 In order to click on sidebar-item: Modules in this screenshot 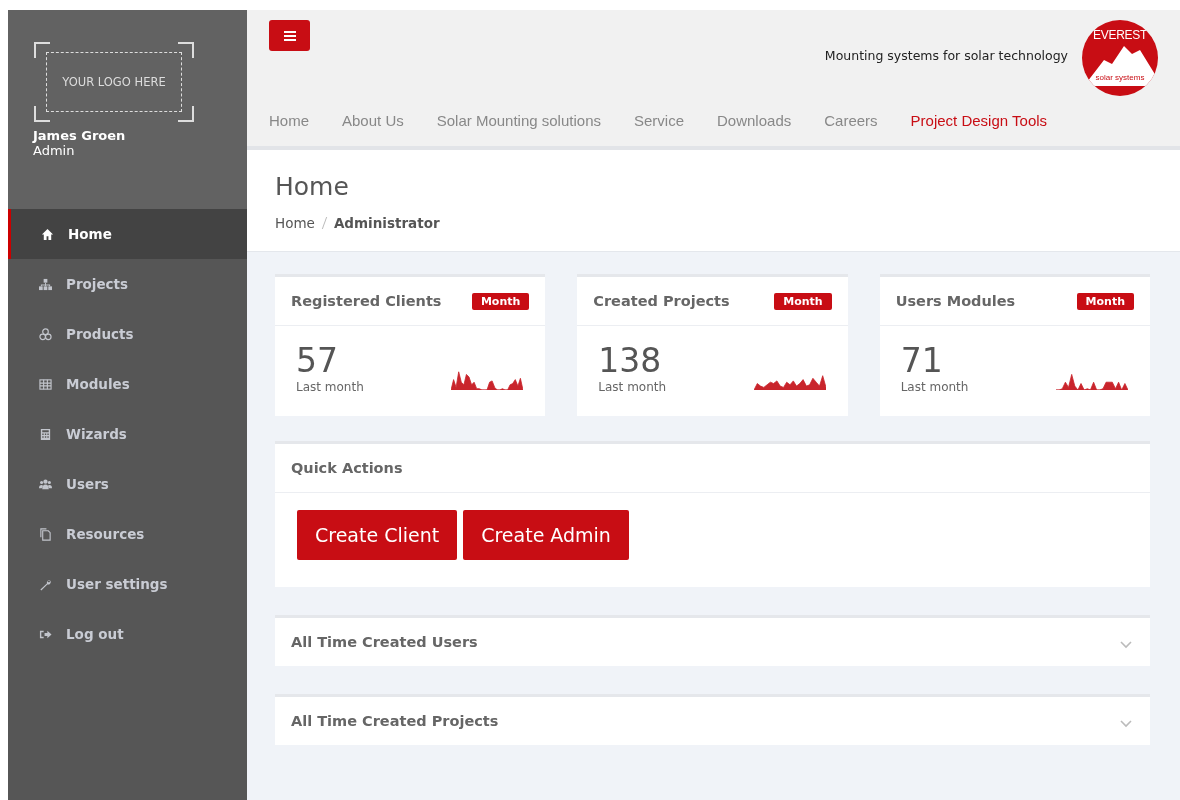, I will do `click(127, 384)`.